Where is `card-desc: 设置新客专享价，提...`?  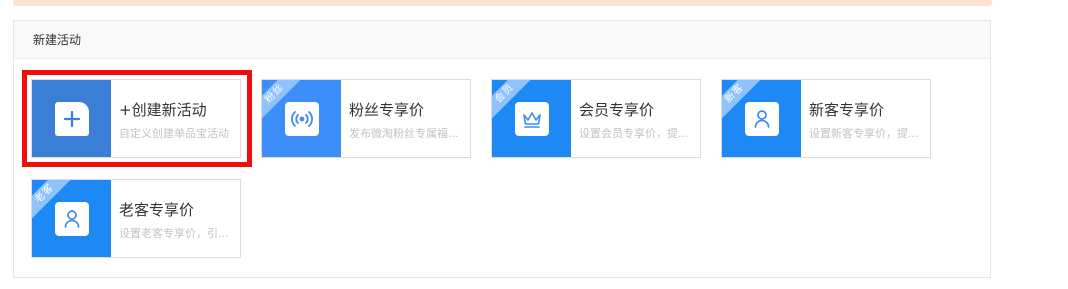 card-desc: 设置新客专享价，提... is located at coordinates (864, 133).